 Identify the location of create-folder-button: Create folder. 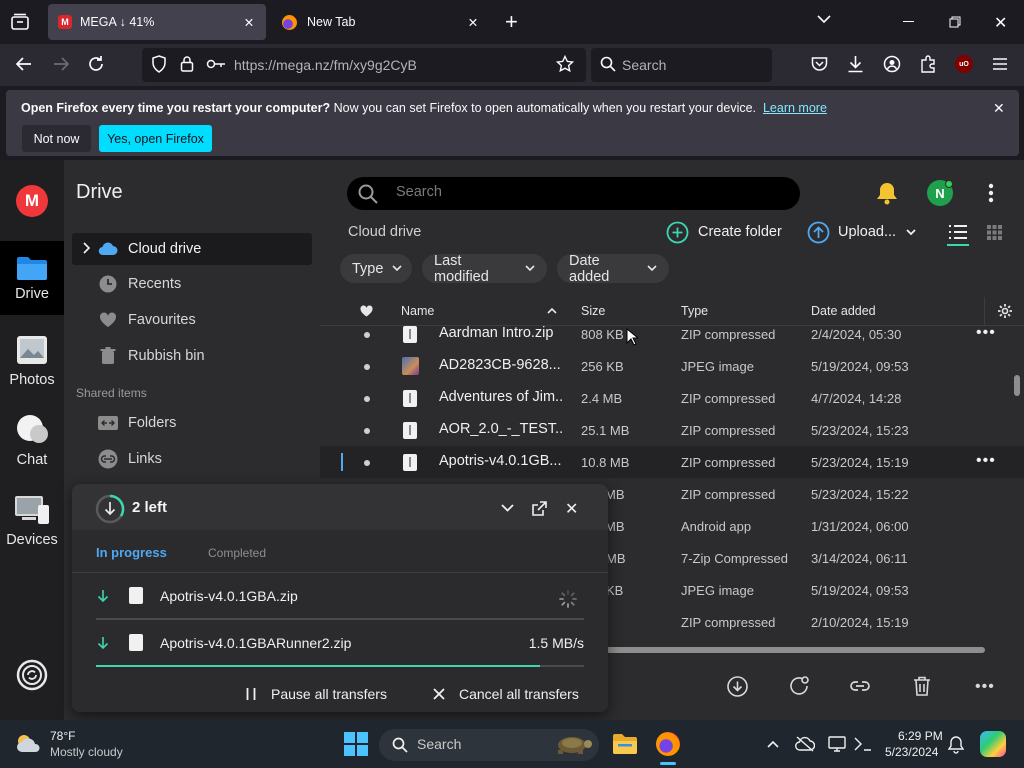
(724, 232).